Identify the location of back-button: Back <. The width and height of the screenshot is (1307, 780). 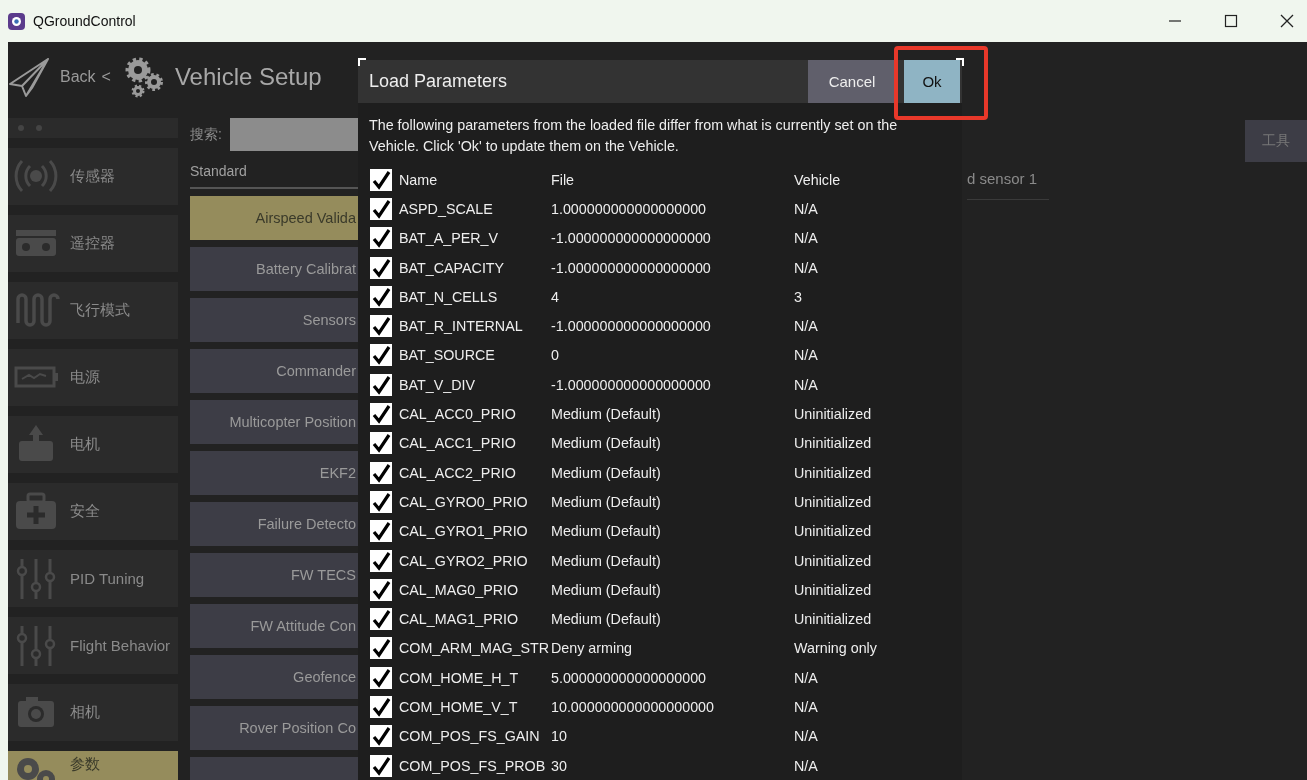
(85, 77).